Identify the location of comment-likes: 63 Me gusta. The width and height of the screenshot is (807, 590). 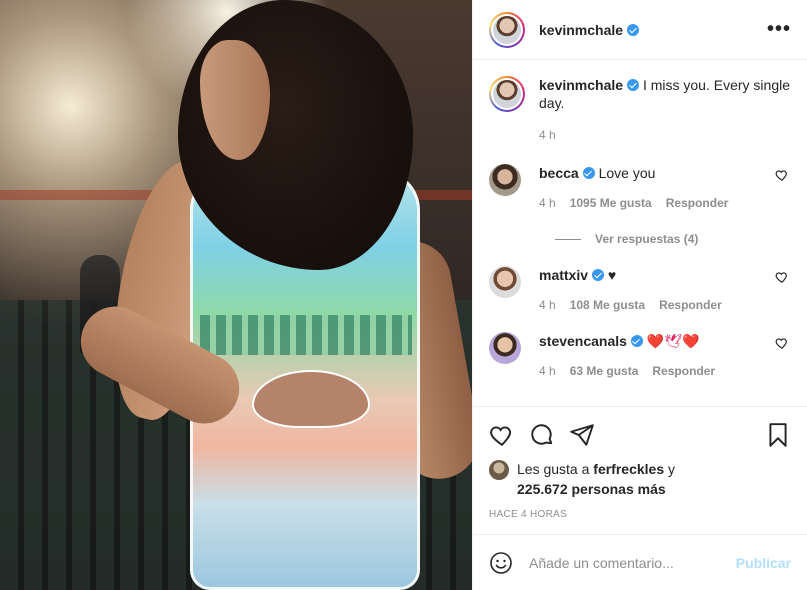
(604, 371).